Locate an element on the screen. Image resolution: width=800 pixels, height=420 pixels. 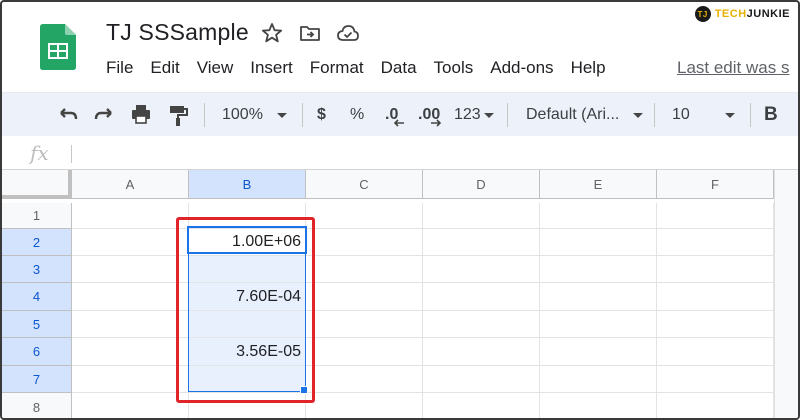
row-header-7: 7 is located at coordinates (37, 379).